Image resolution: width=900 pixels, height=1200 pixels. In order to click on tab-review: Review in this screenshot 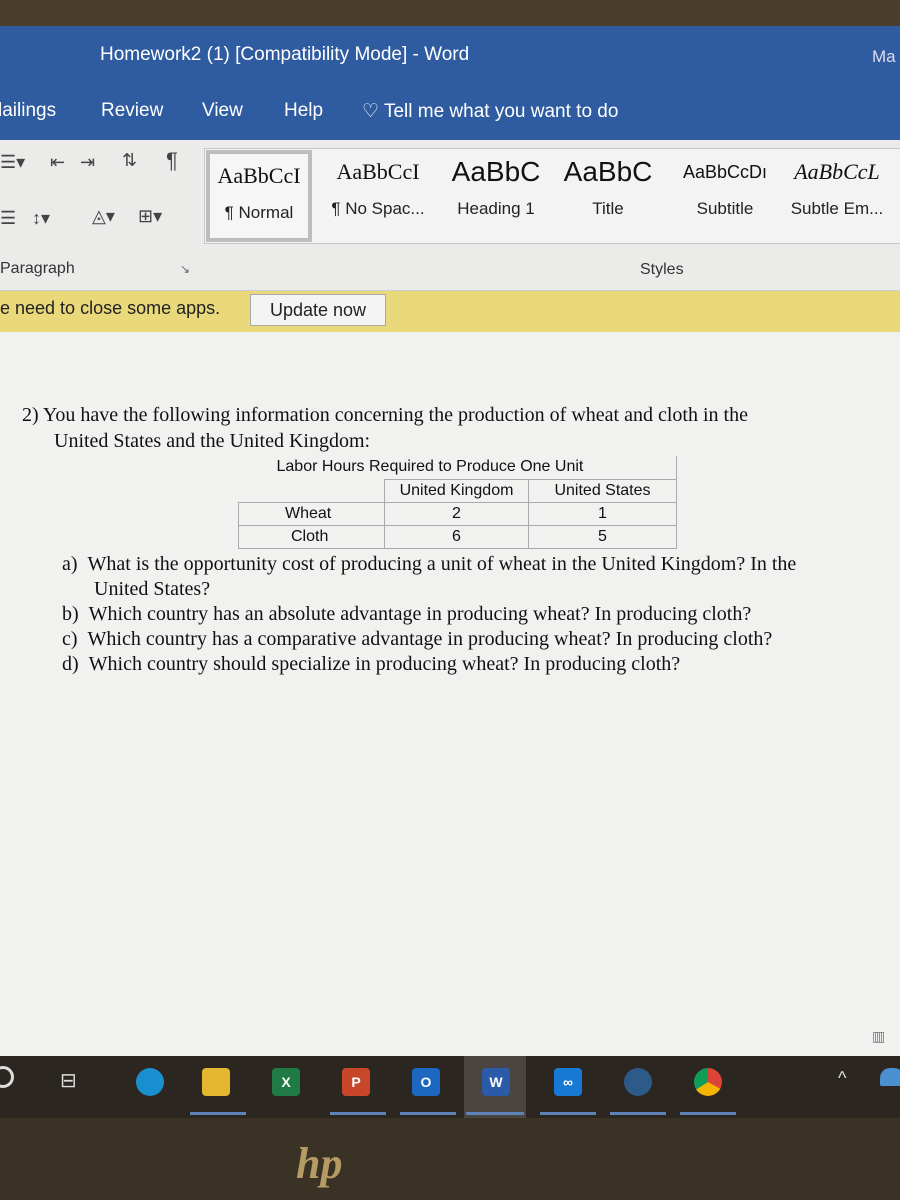, I will do `click(132, 111)`.